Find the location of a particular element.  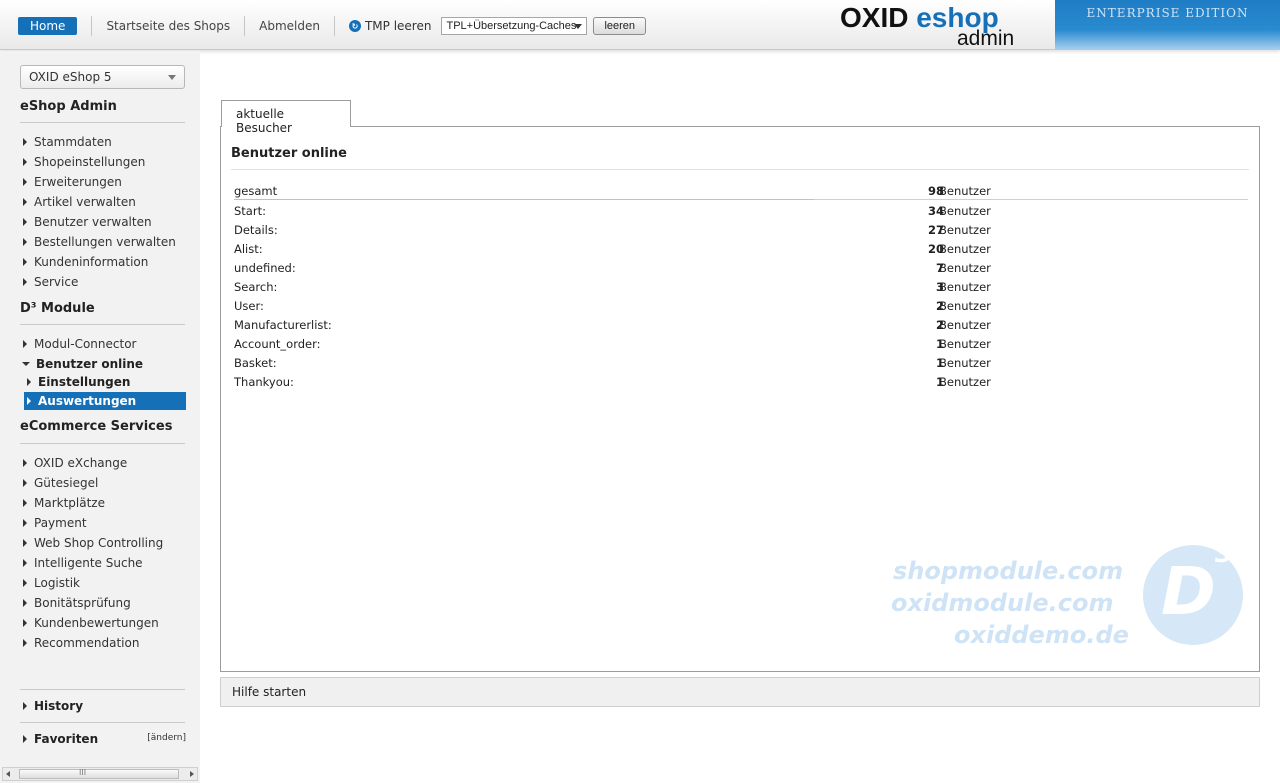

watermark-line: oxiddemo.de is located at coordinates (1041, 635).